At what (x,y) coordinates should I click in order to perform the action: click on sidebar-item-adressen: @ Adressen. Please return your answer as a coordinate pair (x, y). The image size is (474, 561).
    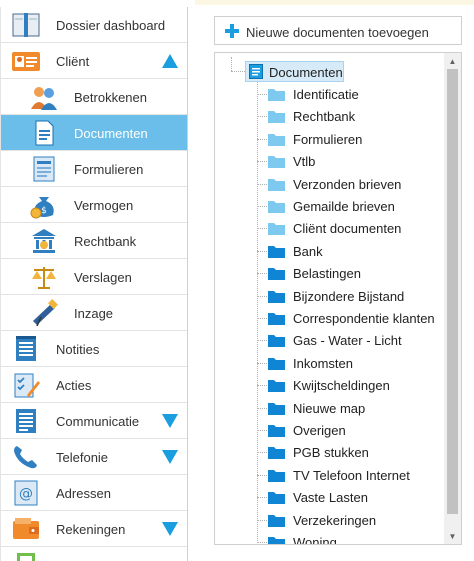
    Looking at the image, I should click on (94, 493).